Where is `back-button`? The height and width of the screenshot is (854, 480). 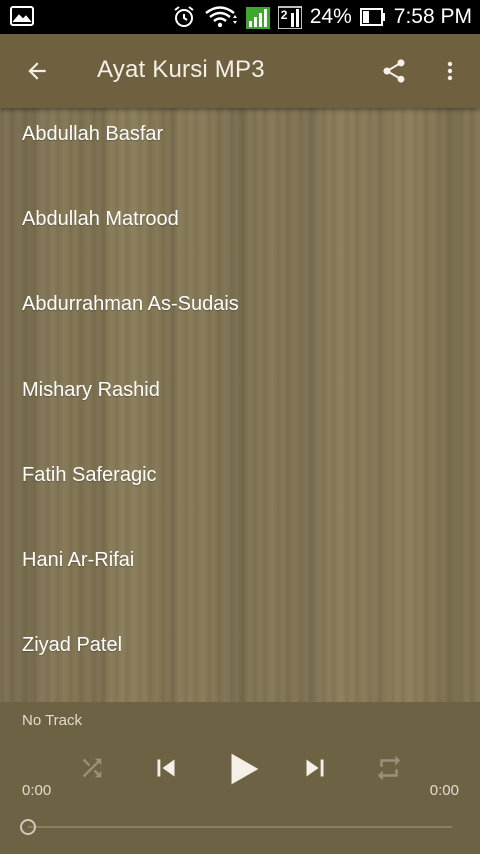 back-button is located at coordinates (37, 71).